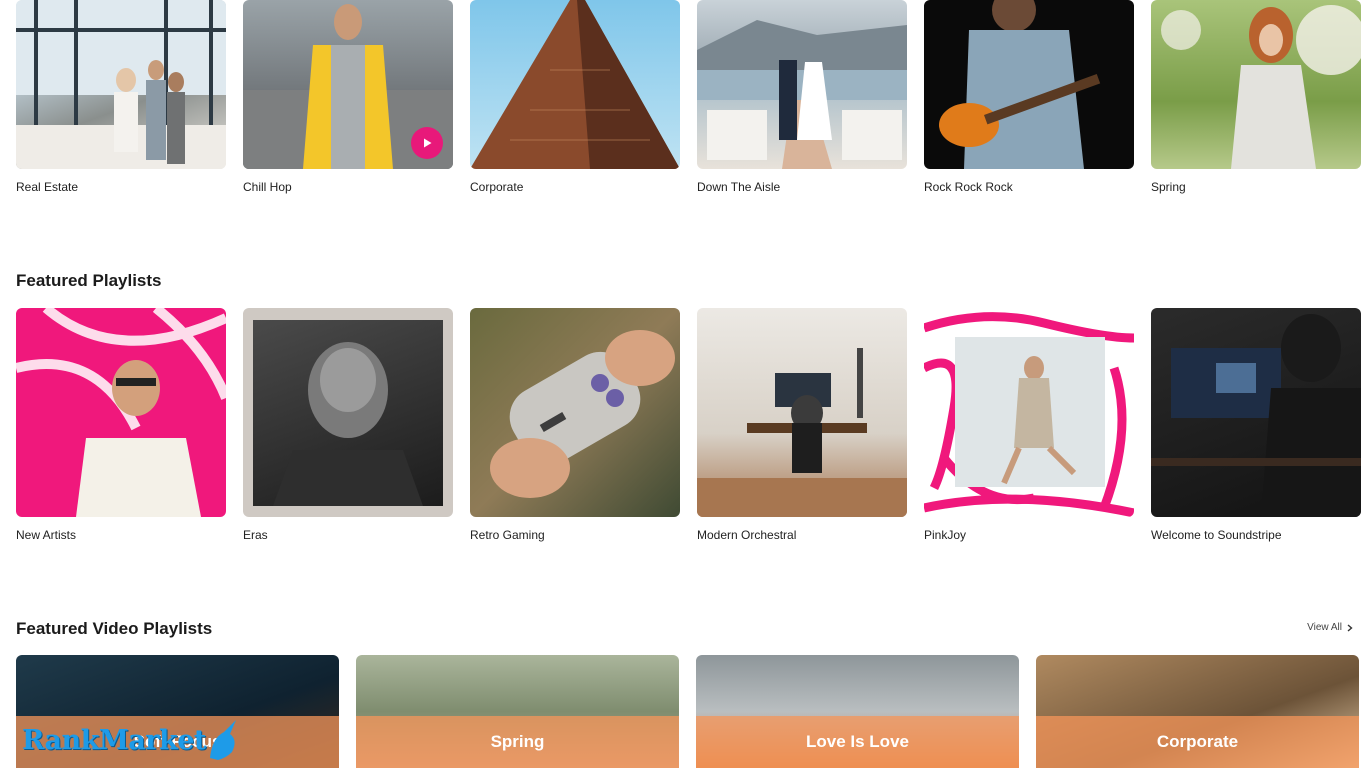  I want to click on video-playlist-band: Corporate, so click(1197, 742).